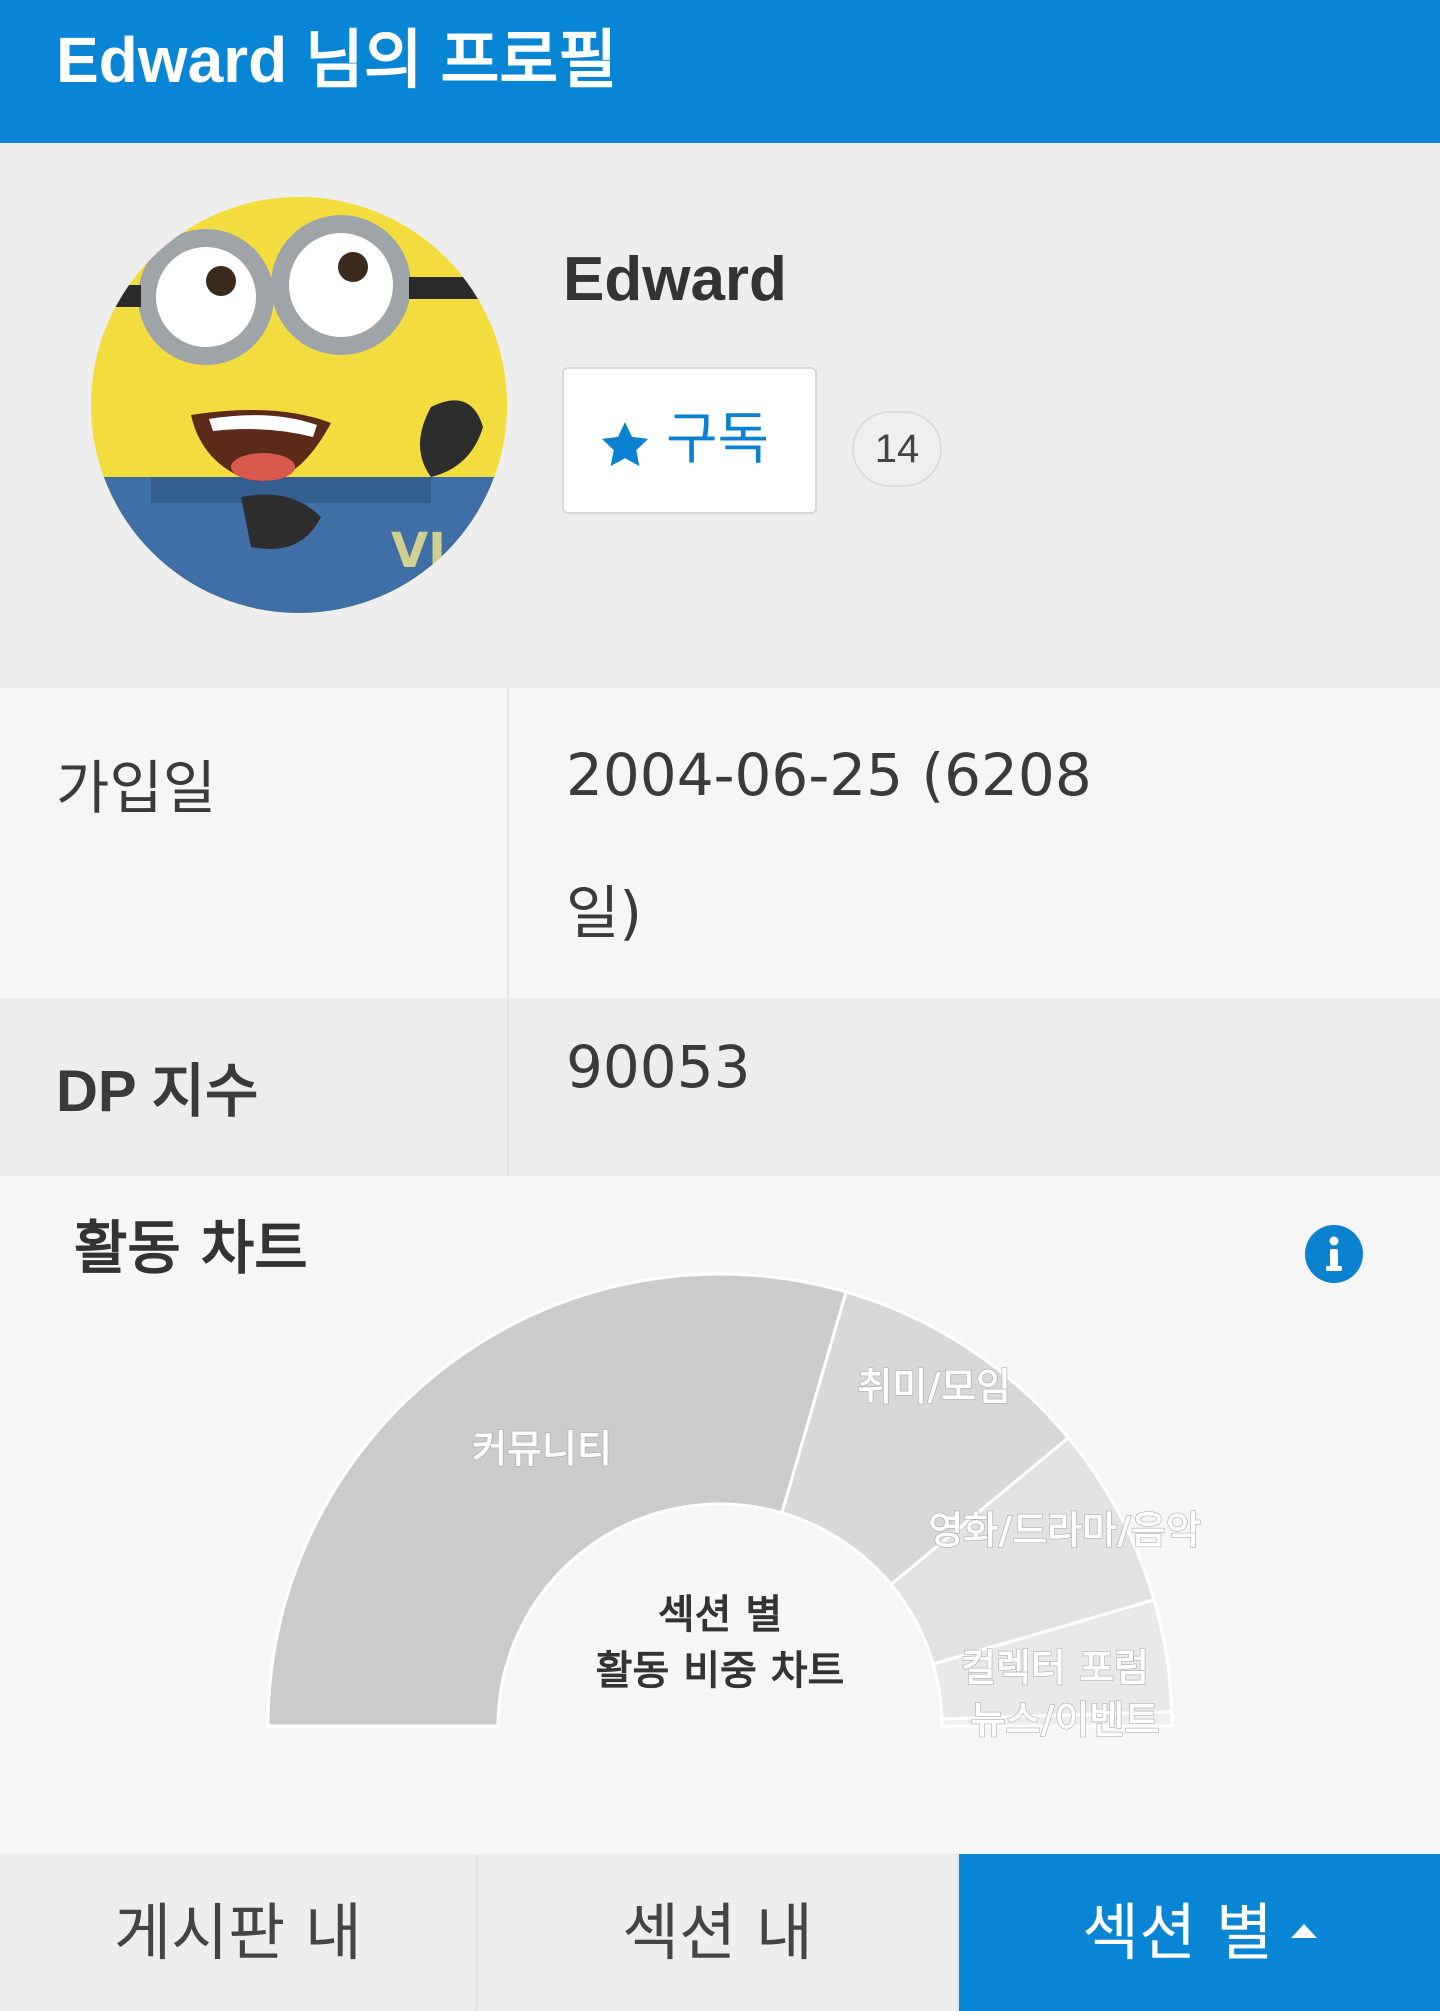 Image resolution: width=1440 pixels, height=2011 pixels. I want to click on tab-board-label: 게시판 내, so click(238, 1932).